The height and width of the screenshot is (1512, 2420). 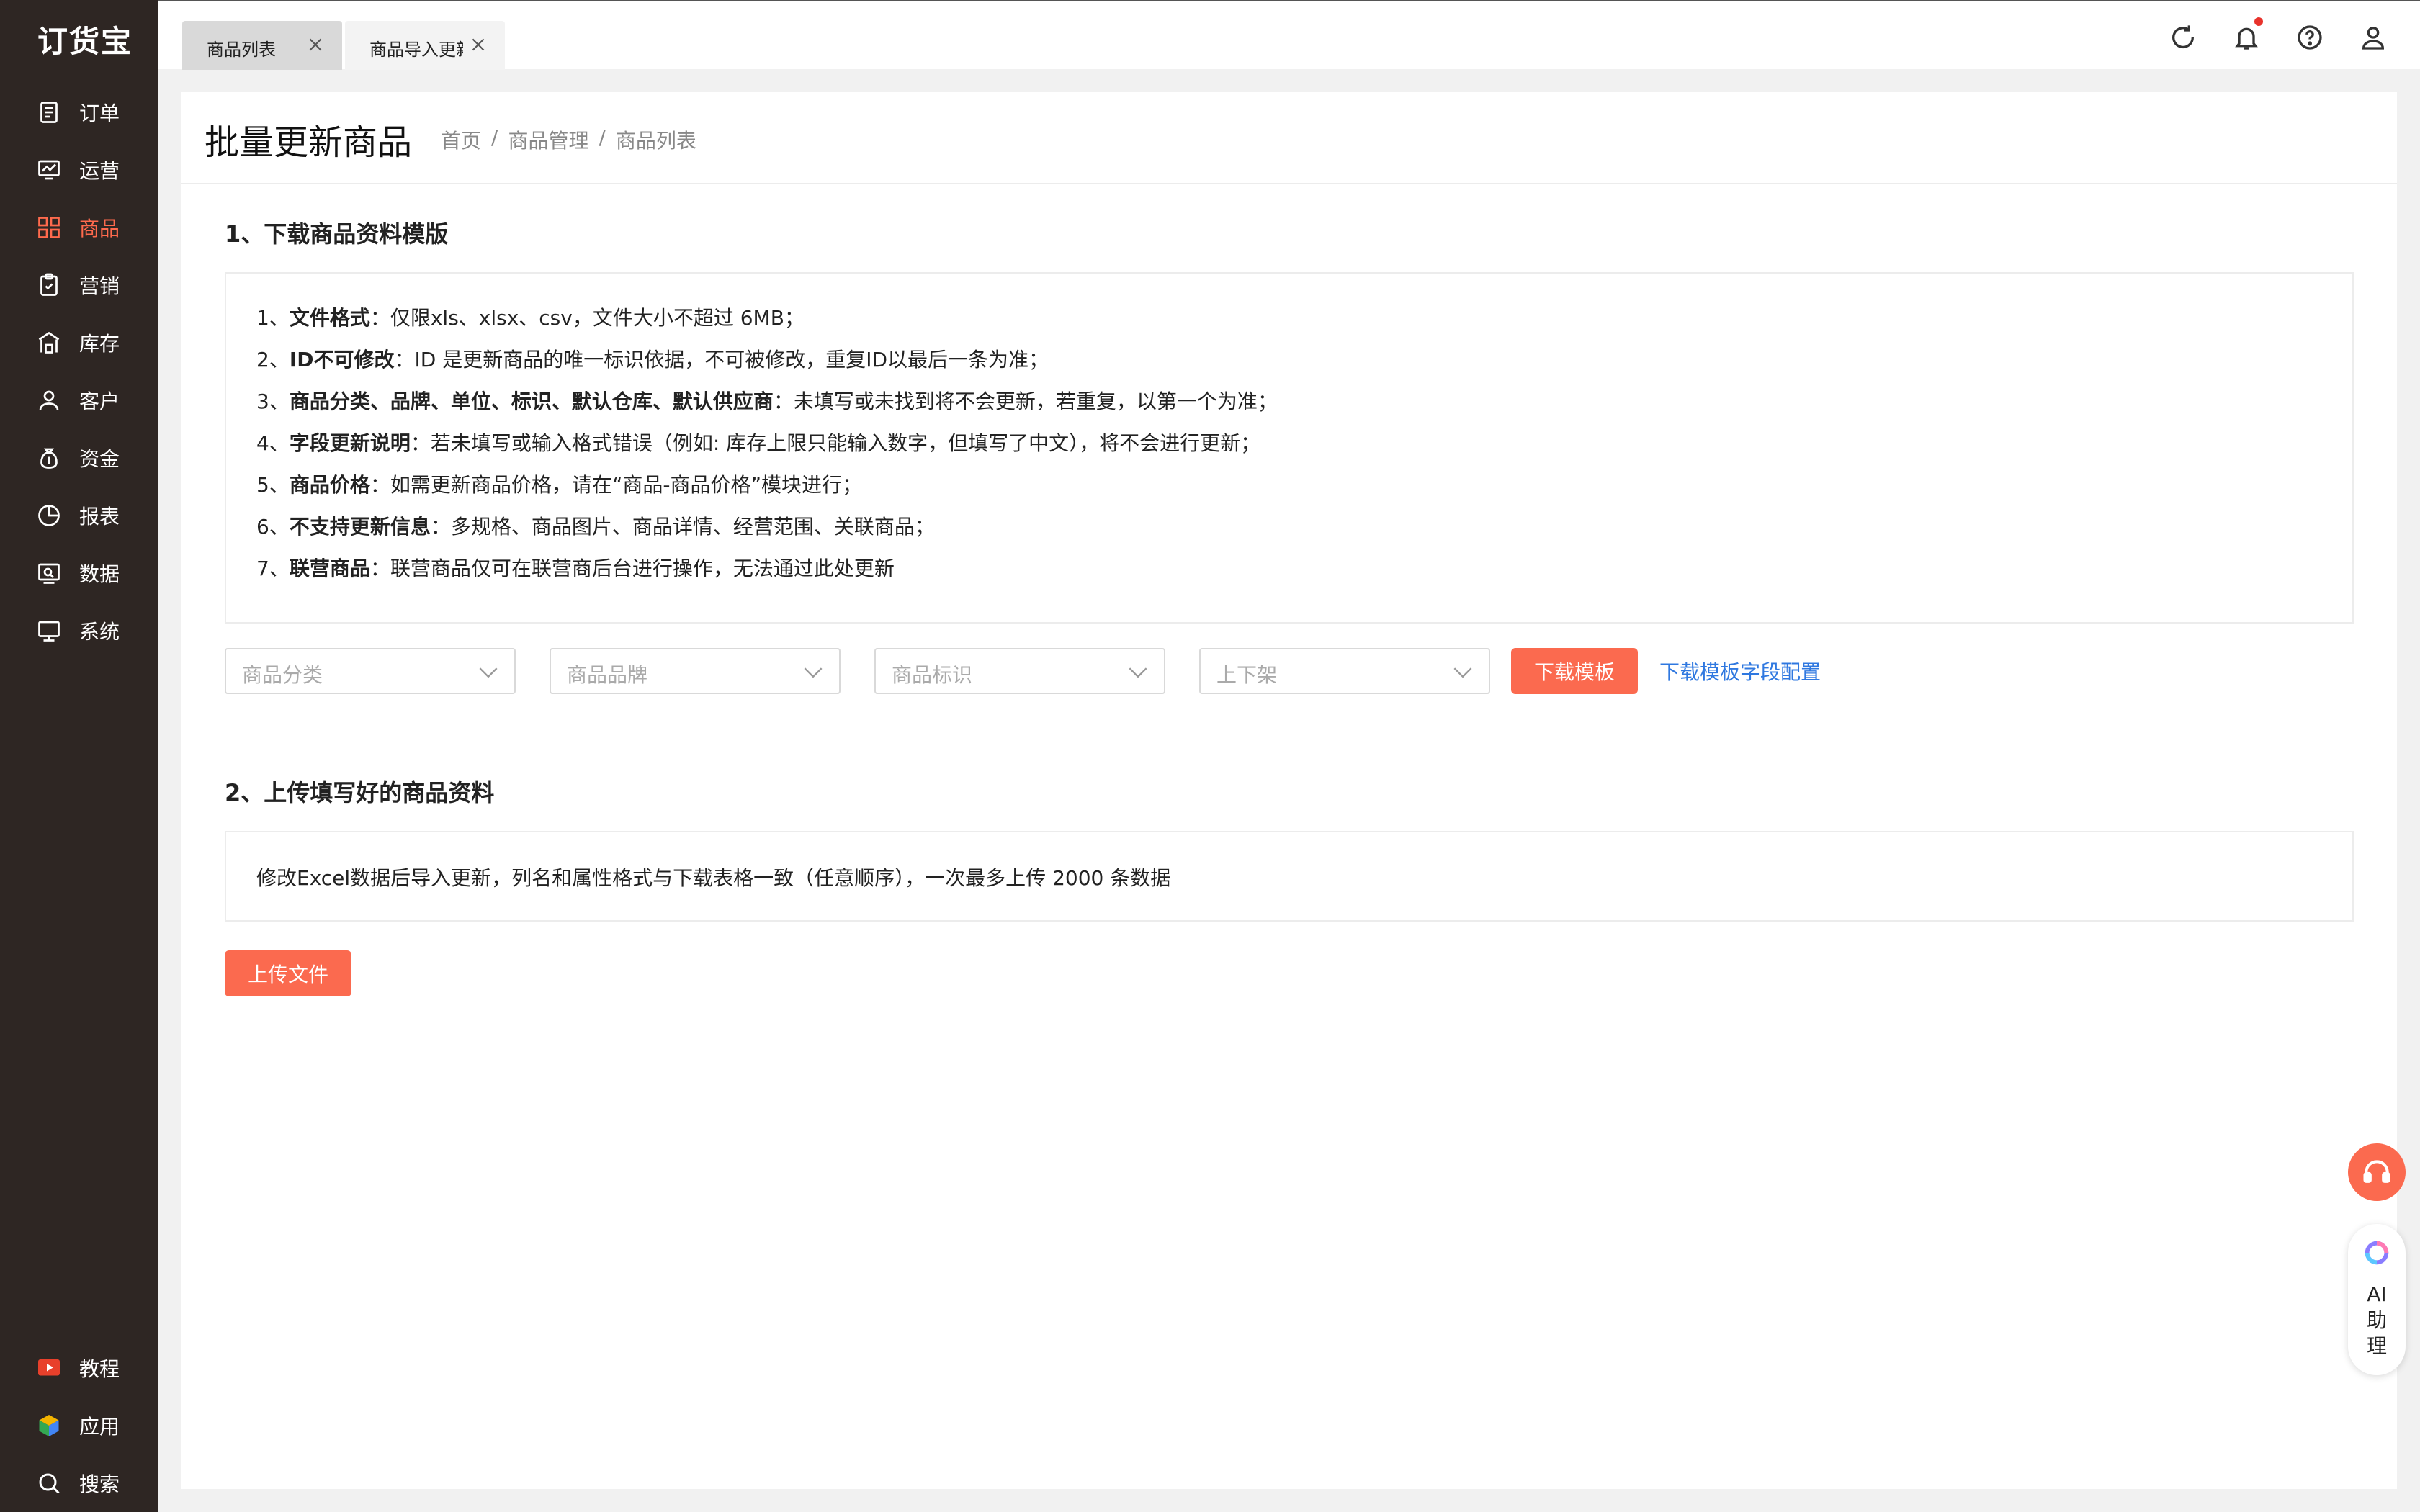 I want to click on template-field-config-link: 下载模板字段配置, so click(x=1740, y=671).